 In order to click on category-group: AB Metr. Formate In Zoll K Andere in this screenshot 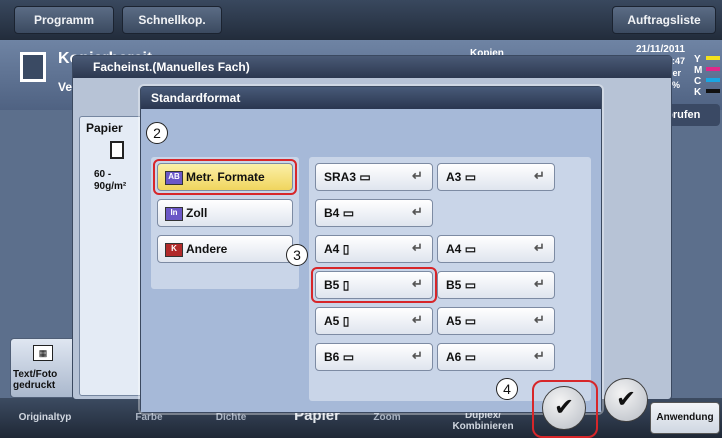, I will do `click(225, 223)`.